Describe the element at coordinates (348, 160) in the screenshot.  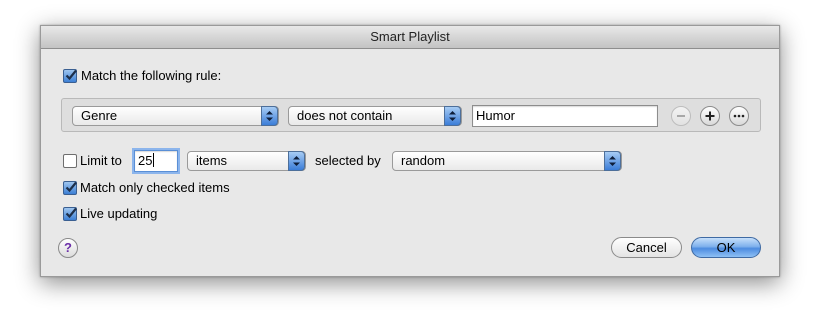
I see `selected-by-label: selected by` at that location.